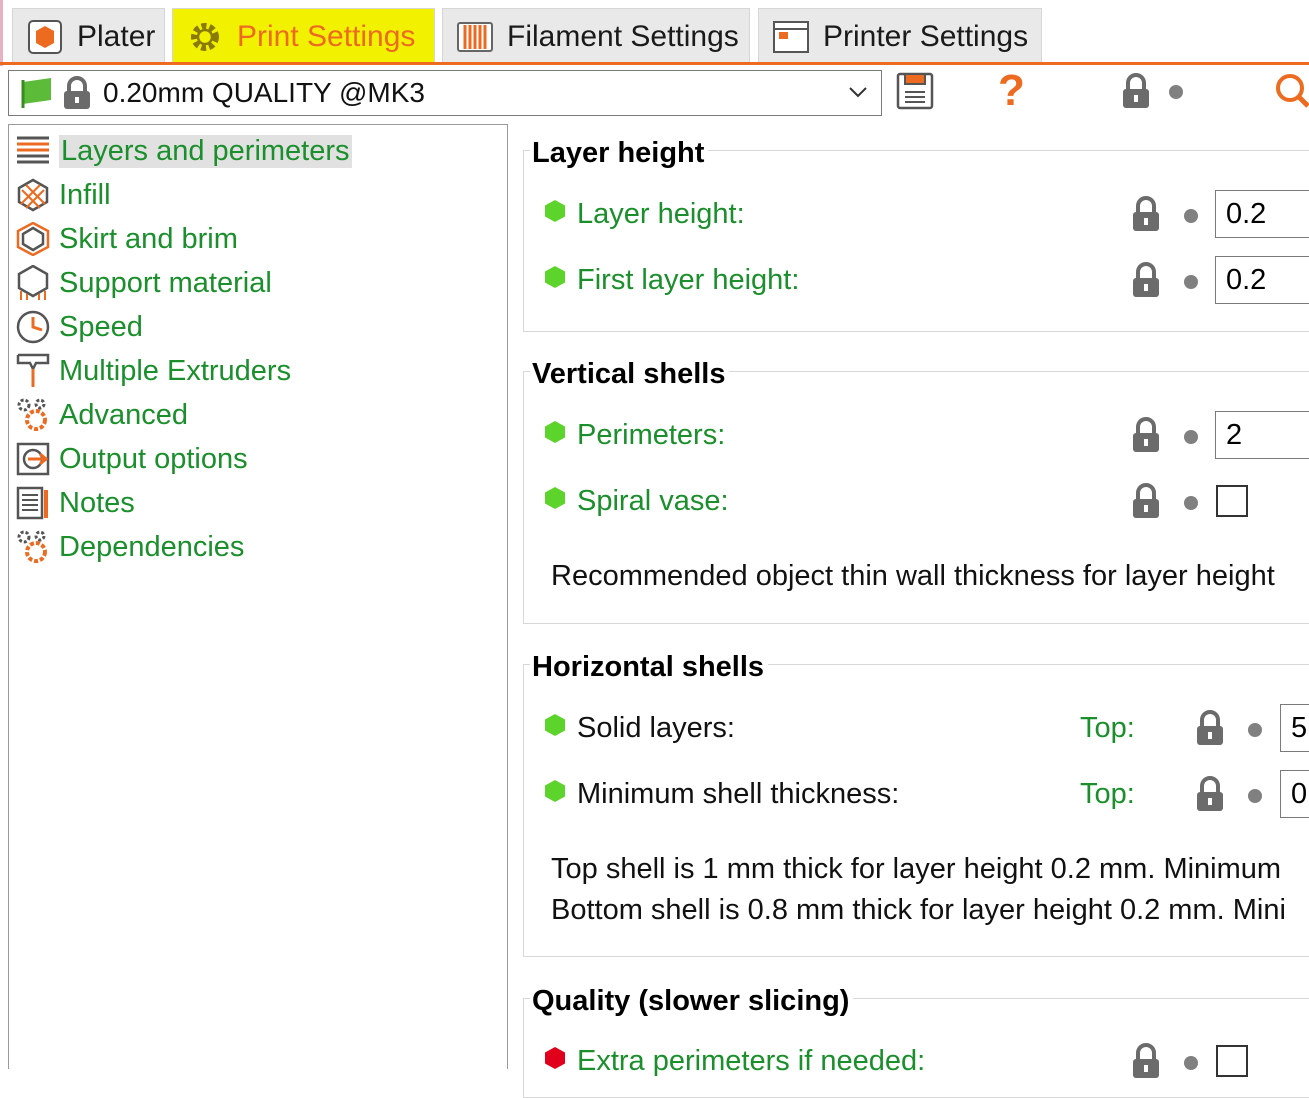  I want to click on solid-layers-top-label: Top:, so click(1107, 728).